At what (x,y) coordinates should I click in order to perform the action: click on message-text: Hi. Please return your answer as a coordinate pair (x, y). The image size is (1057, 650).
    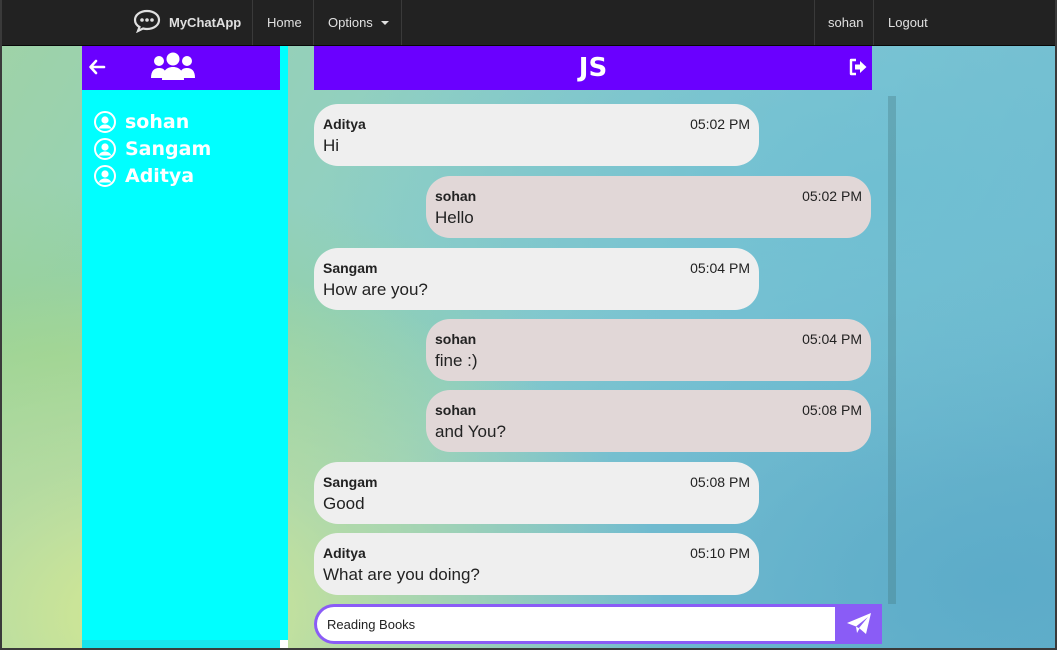
    Looking at the image, I should click on (331, 145).